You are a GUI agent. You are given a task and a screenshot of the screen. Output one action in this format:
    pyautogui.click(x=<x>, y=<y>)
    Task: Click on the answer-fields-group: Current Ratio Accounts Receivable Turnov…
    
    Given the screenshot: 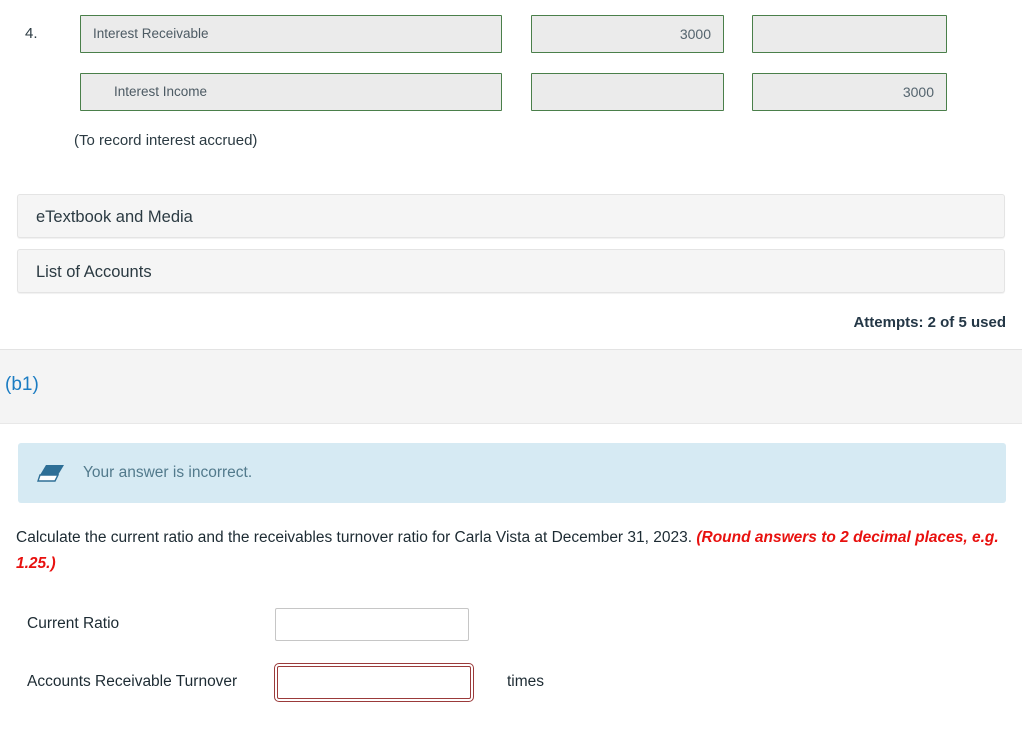 What is the action you would take?
    pyautogui.click(x=511, y=653)
    